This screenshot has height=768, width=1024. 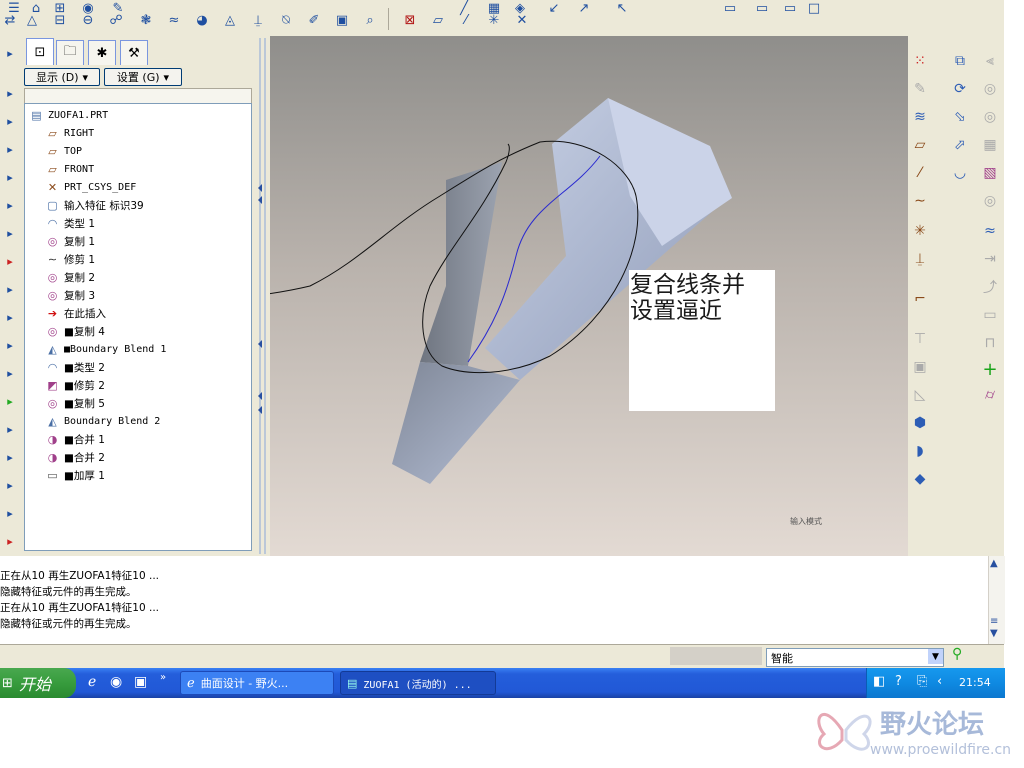 I want to click on style-icon: ≈, so click(x=990, y=231).